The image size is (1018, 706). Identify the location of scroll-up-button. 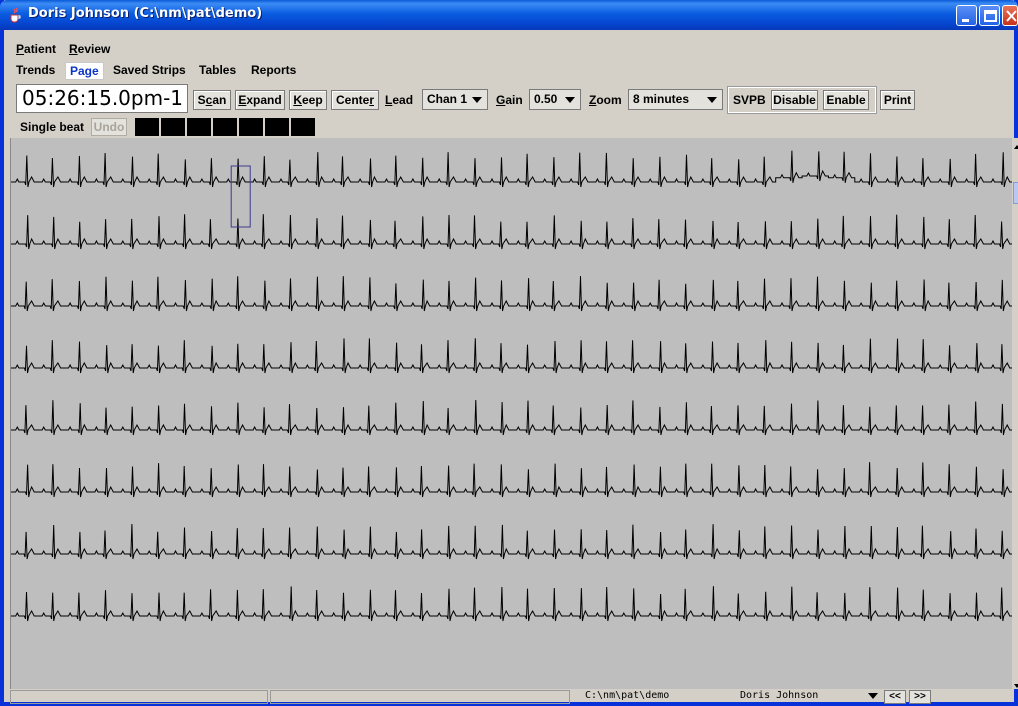
(1015, 144).